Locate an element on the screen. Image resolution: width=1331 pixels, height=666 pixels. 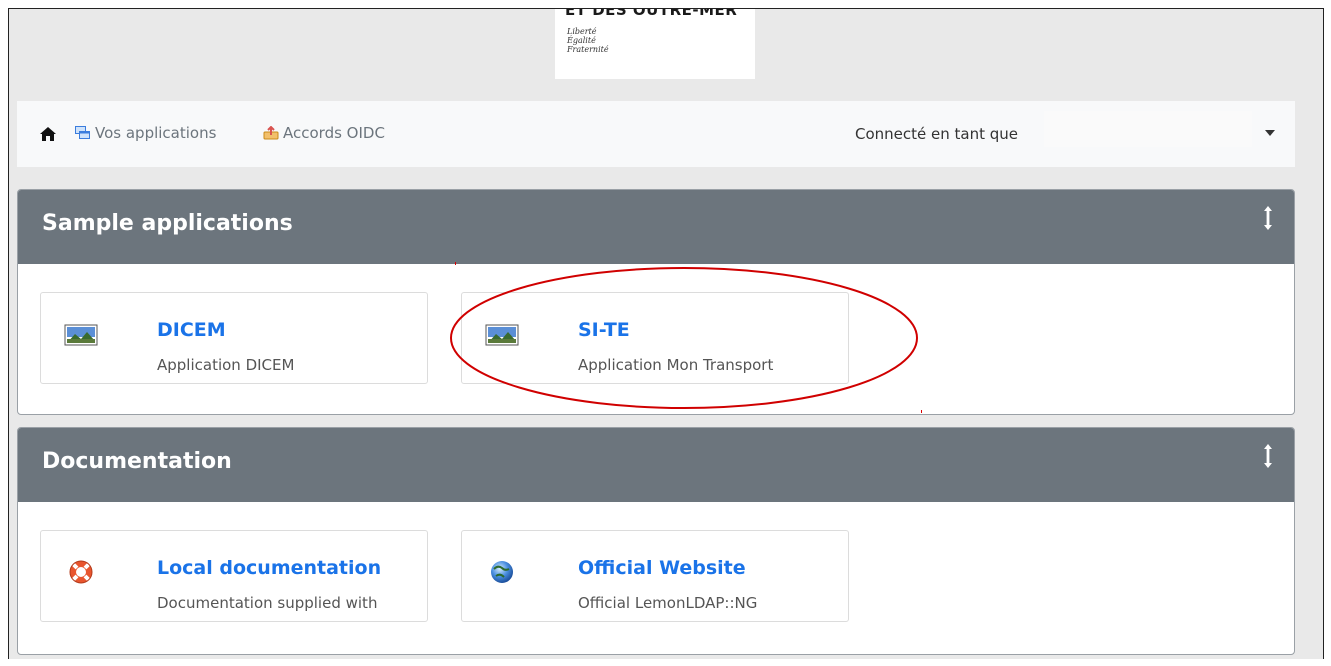
motto-egalite: Égalité is located at coordinates (581, 40).